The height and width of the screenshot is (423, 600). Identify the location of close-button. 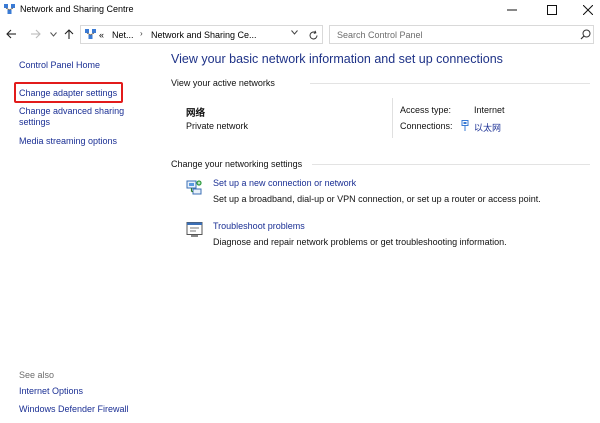
(584, 10).